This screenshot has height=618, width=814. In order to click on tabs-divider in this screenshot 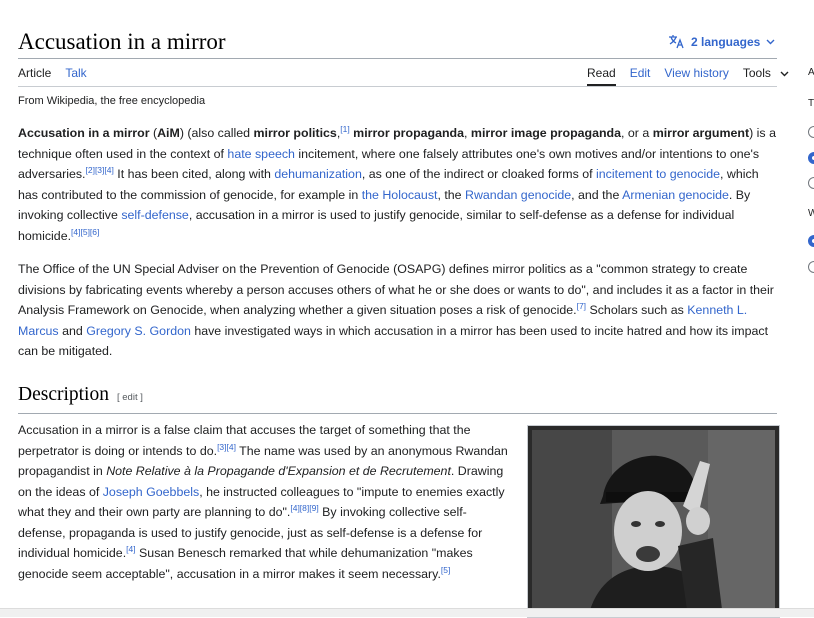, I will do `click(397, 86)`.